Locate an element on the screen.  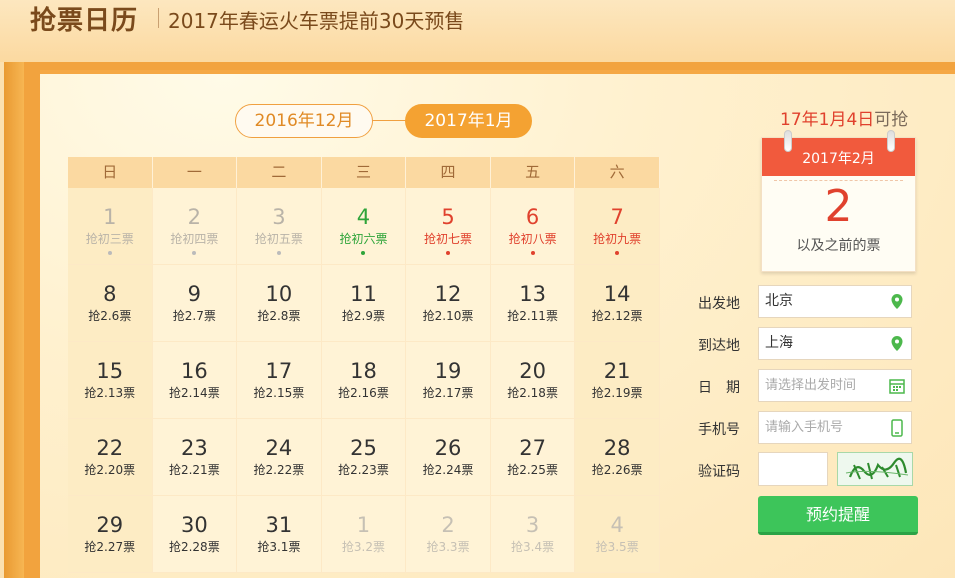
calendar-day-cell: 4 抢3.5票 is located at coordinates (617, 534).